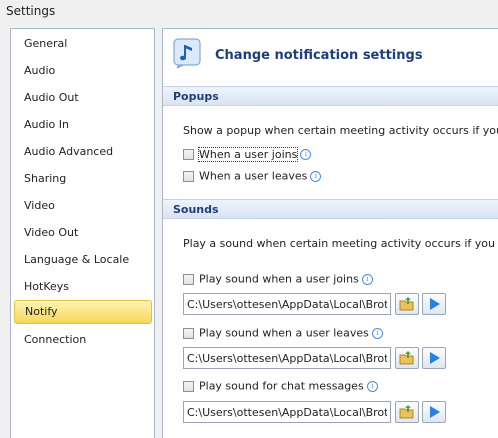 Image resolution: width=498 pixels, height=438 pixels. What do you see at coordinates (287, 412) in the screenshot?
I see `chat-sound-path-input` at bounding box center [287, 412].